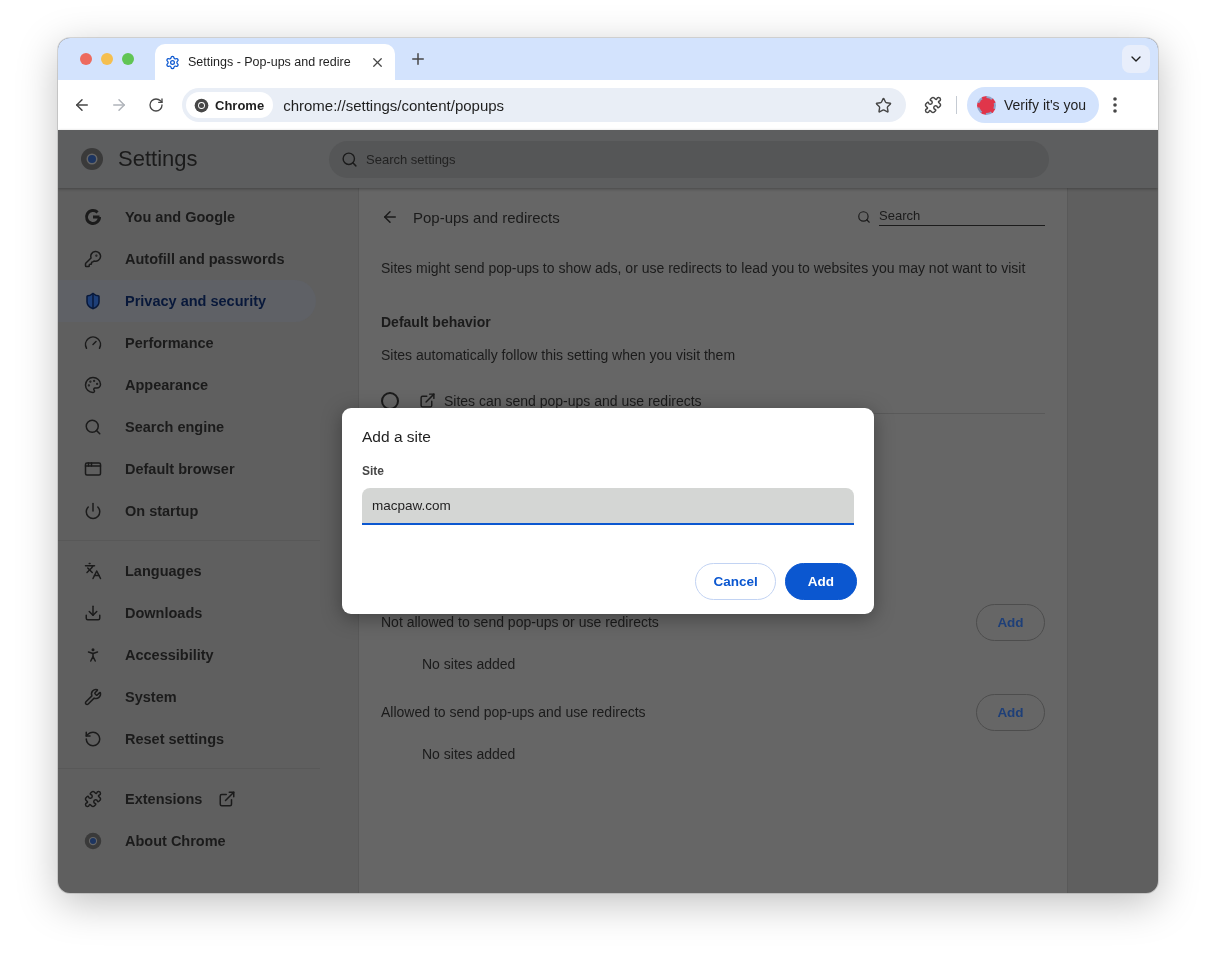  Describe the element at coordinates (559, 355) in the screenshot. I see `section-description: Sites automatically follow this setting when you visit them` at that location.